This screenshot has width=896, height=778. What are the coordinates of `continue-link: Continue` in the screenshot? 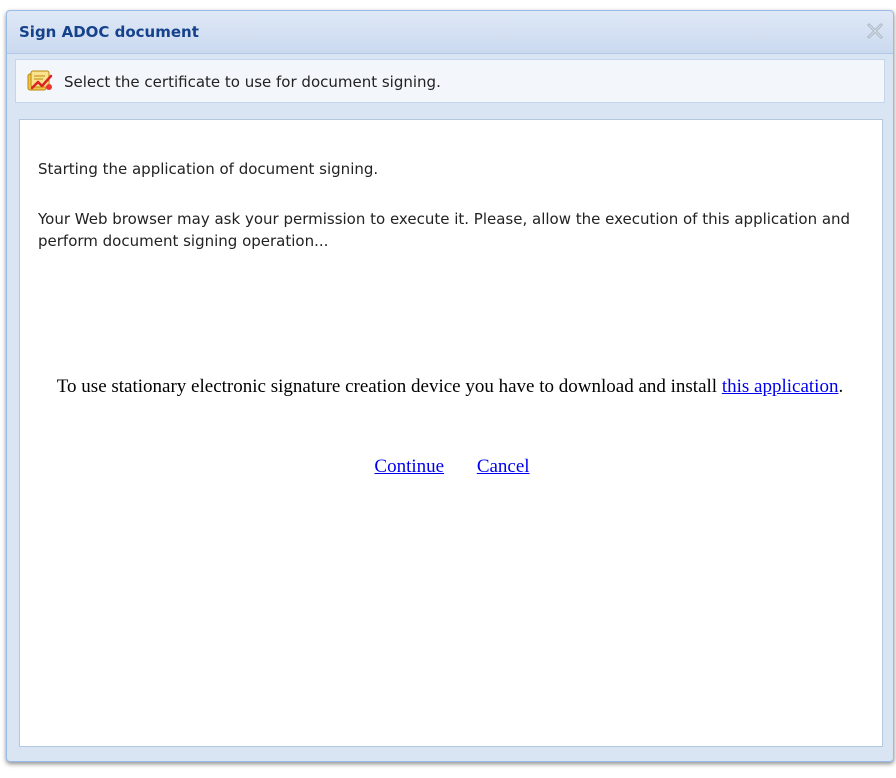 It's located at (409, 466).